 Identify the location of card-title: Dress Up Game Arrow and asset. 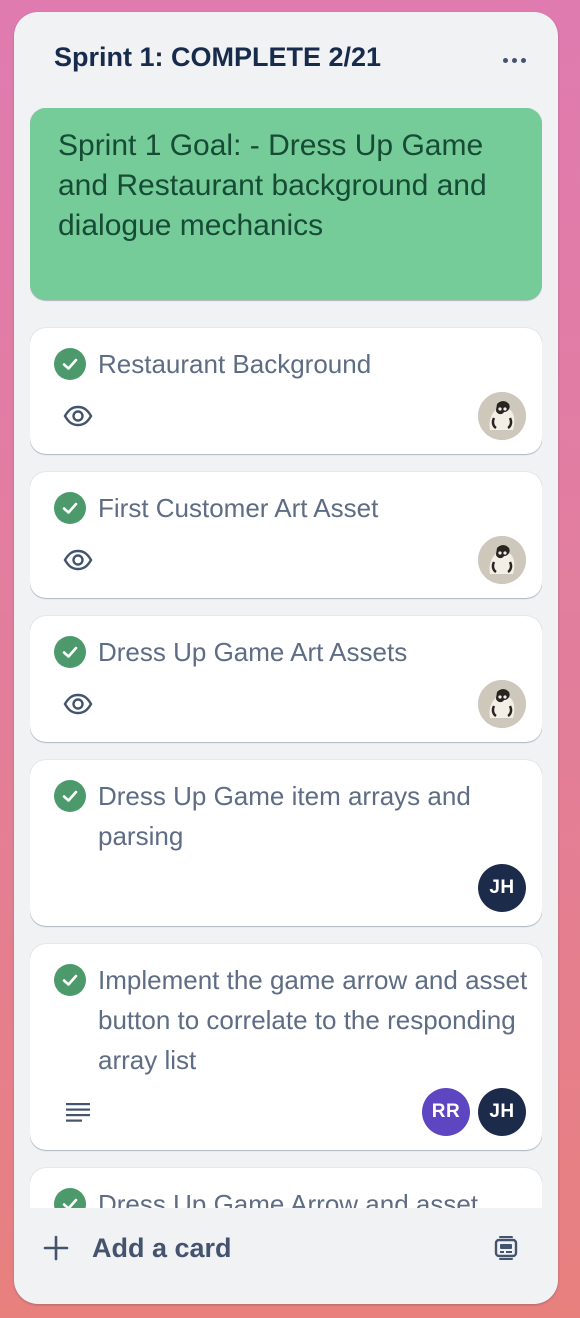
(288, 1198).